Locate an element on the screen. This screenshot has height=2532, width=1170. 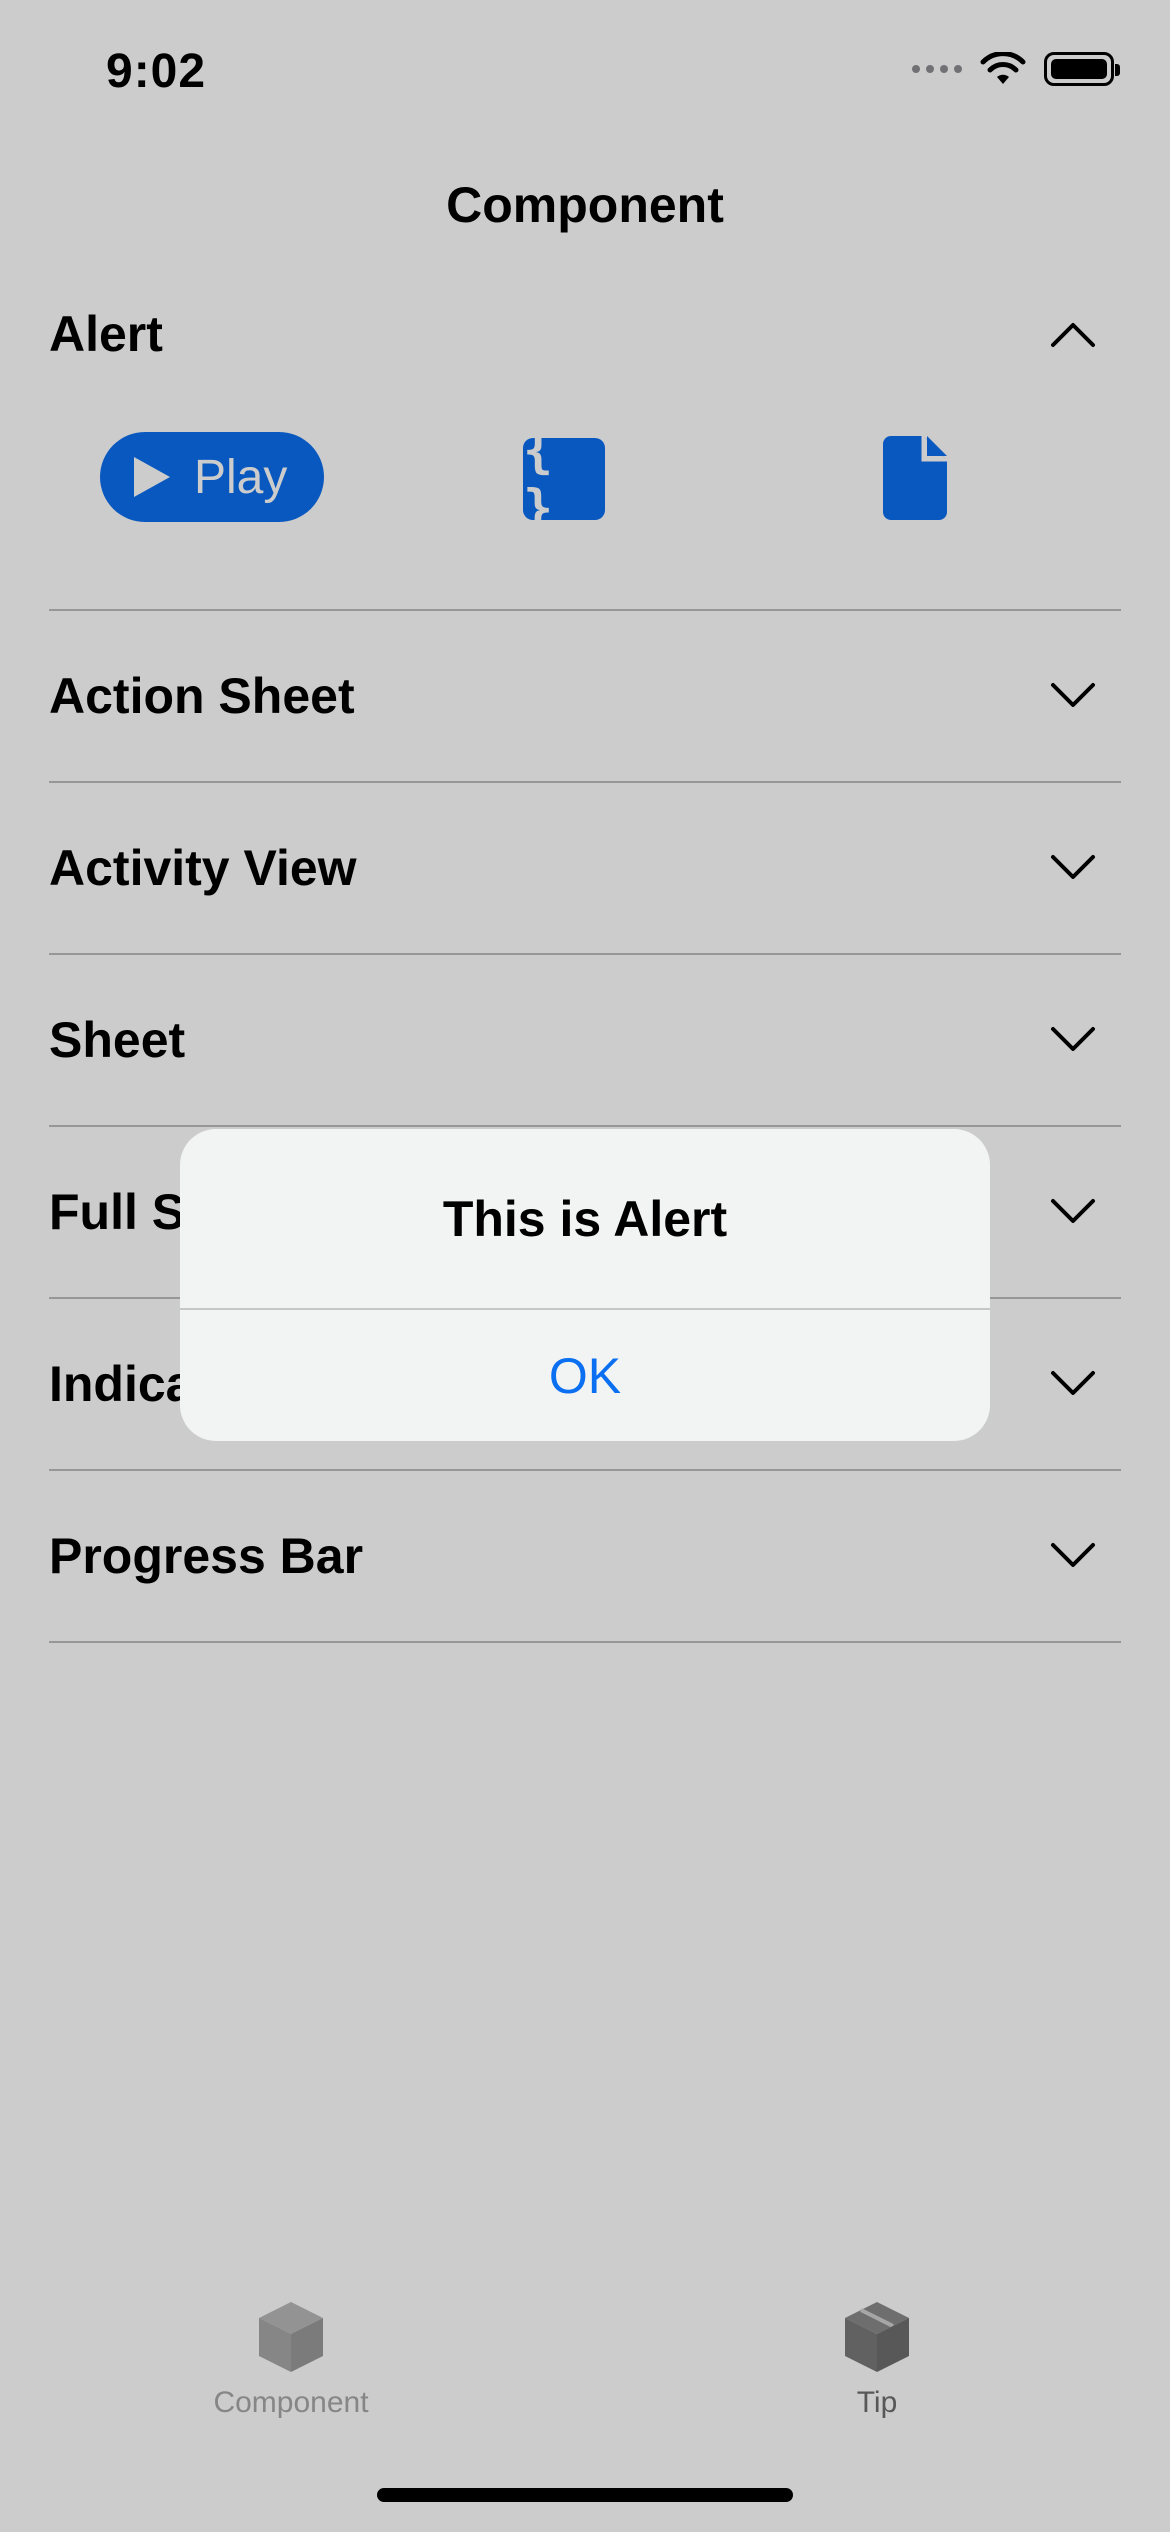
alert-title: This is Alert is located at coordinates (585, 1219).